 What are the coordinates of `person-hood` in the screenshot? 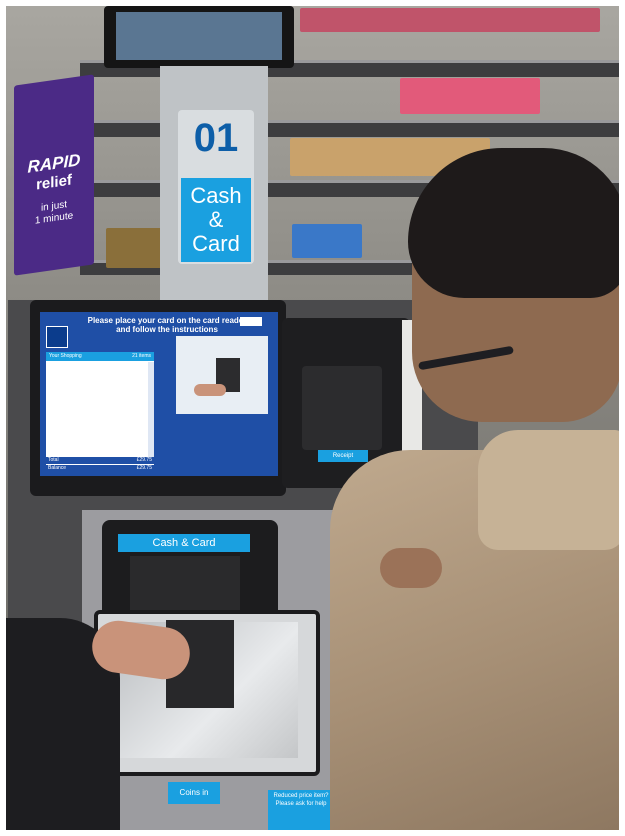 It's located at (551, 490).